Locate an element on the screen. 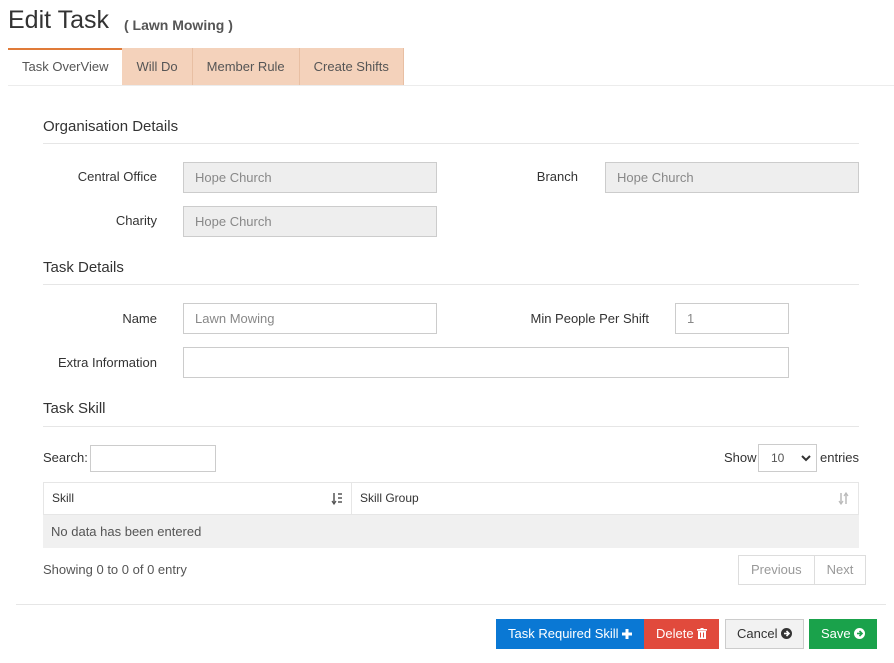 The height and width of the screenshot is (663, 894). empty-table-message: No data has been entered is located at coordinates (451, 531).